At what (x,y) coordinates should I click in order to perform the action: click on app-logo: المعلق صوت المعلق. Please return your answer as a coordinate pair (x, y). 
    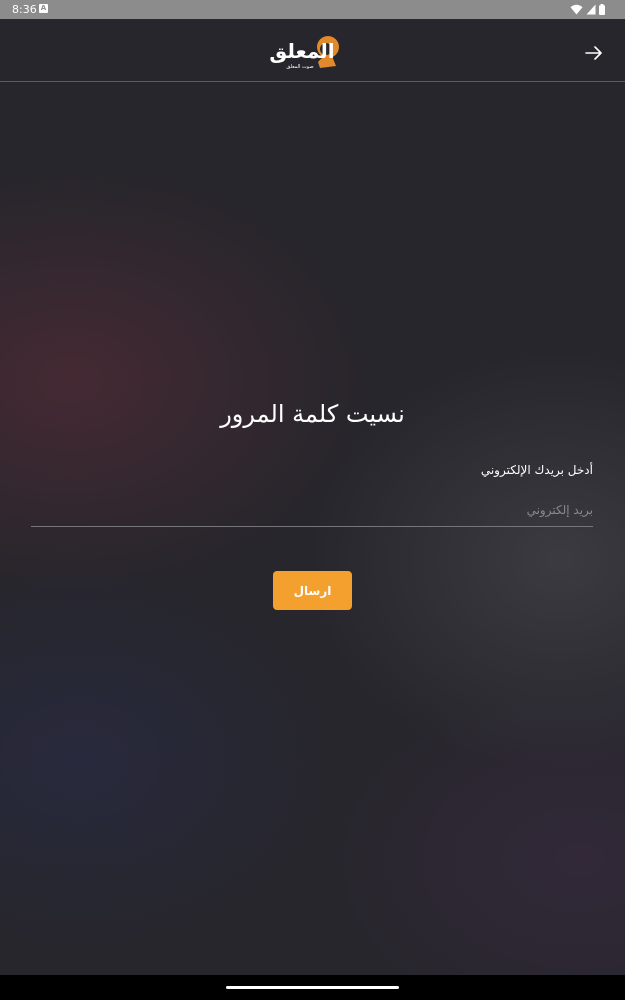
    Looking at the image, I should click on (304, 53).